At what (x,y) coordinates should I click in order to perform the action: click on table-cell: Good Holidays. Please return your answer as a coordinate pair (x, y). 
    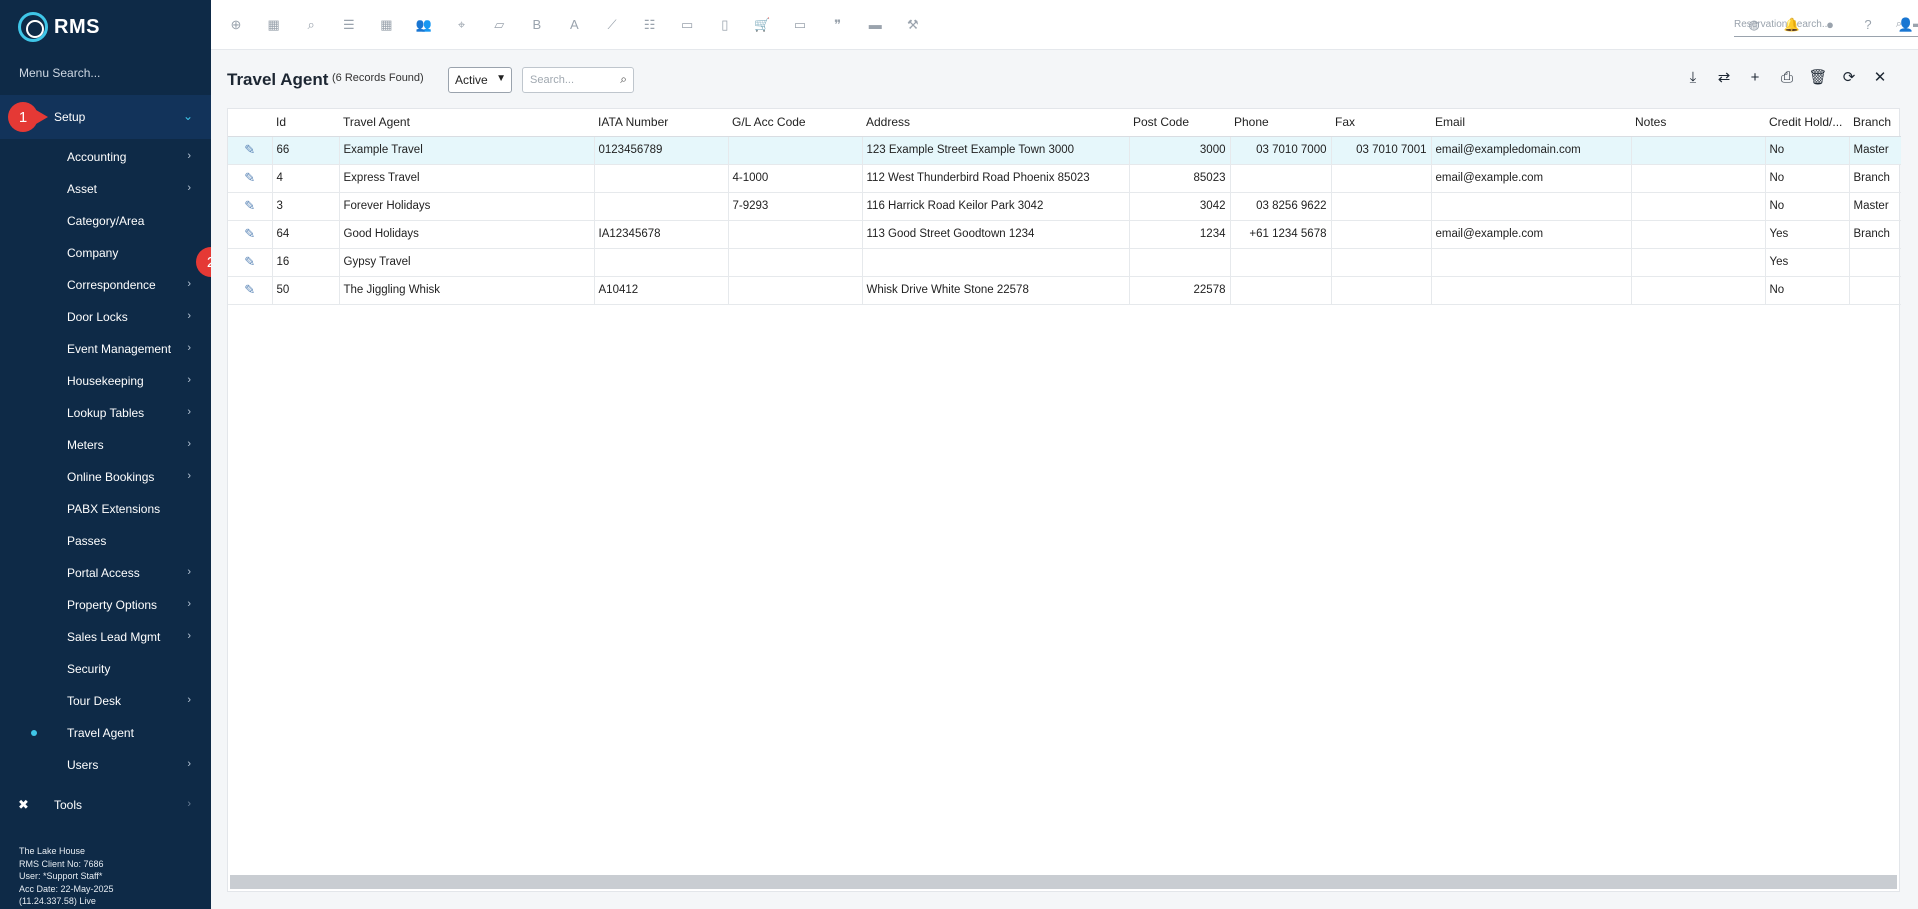
    Looking at the image, I should click on (466, 234).